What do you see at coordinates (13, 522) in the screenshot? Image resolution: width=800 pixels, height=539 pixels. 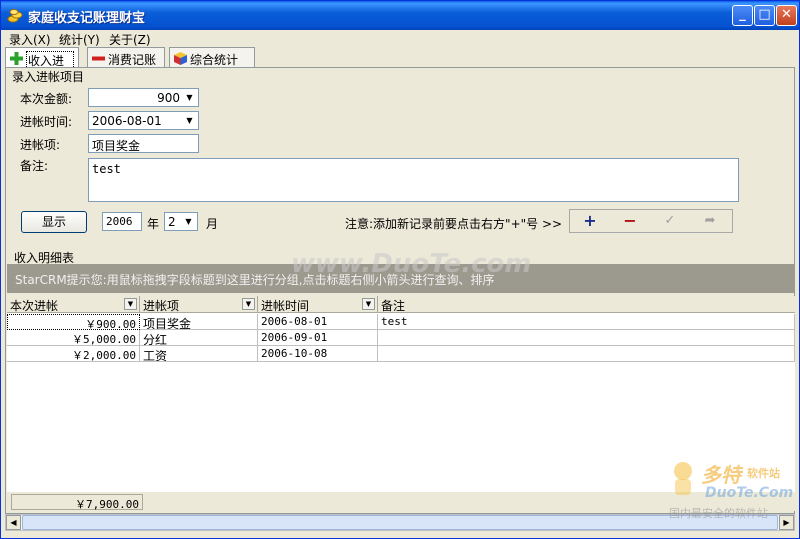 I see `scroll-left-icon: ◀` at bounding box center [13, 522].